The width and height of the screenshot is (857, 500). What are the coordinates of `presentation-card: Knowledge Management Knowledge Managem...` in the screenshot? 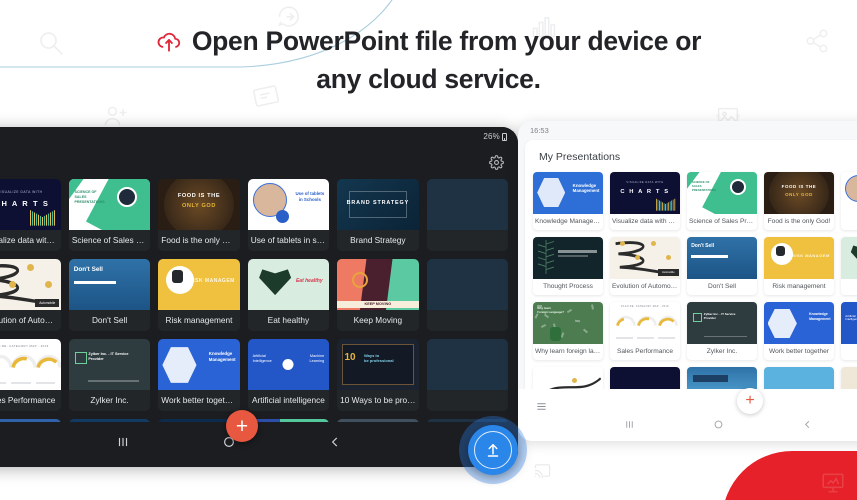 It's located at (568, 201).